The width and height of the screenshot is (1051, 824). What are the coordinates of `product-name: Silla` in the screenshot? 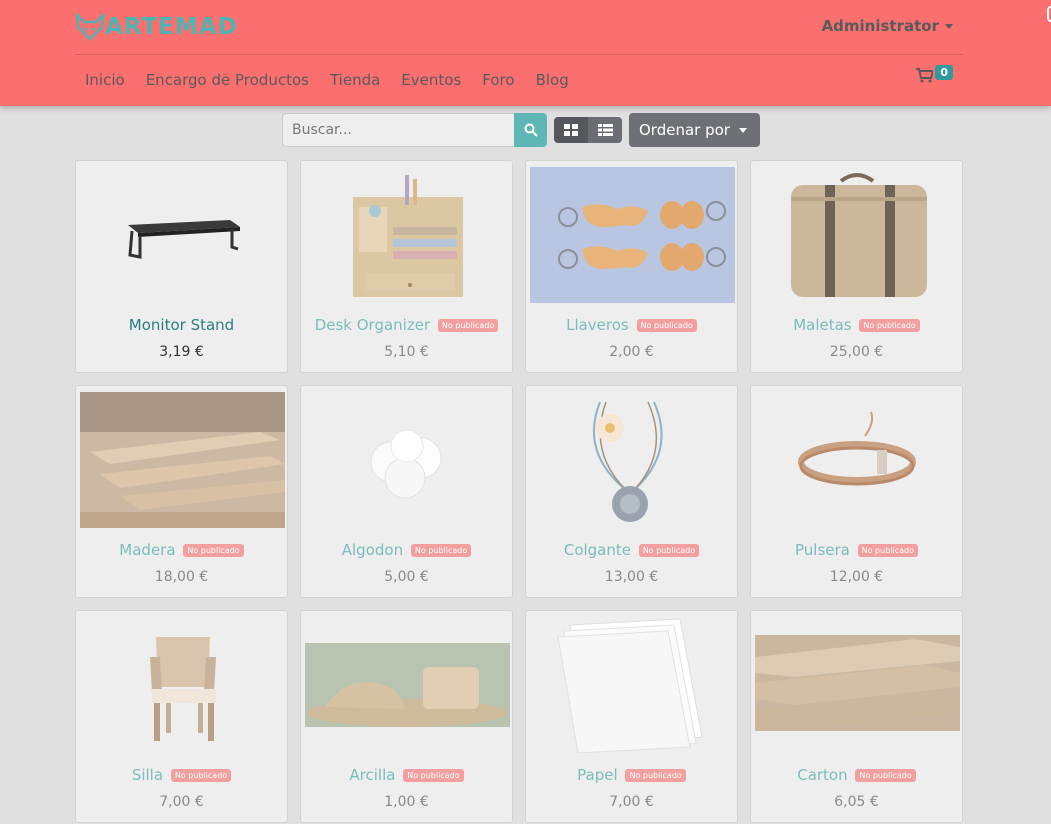 It's located at (147, 775).